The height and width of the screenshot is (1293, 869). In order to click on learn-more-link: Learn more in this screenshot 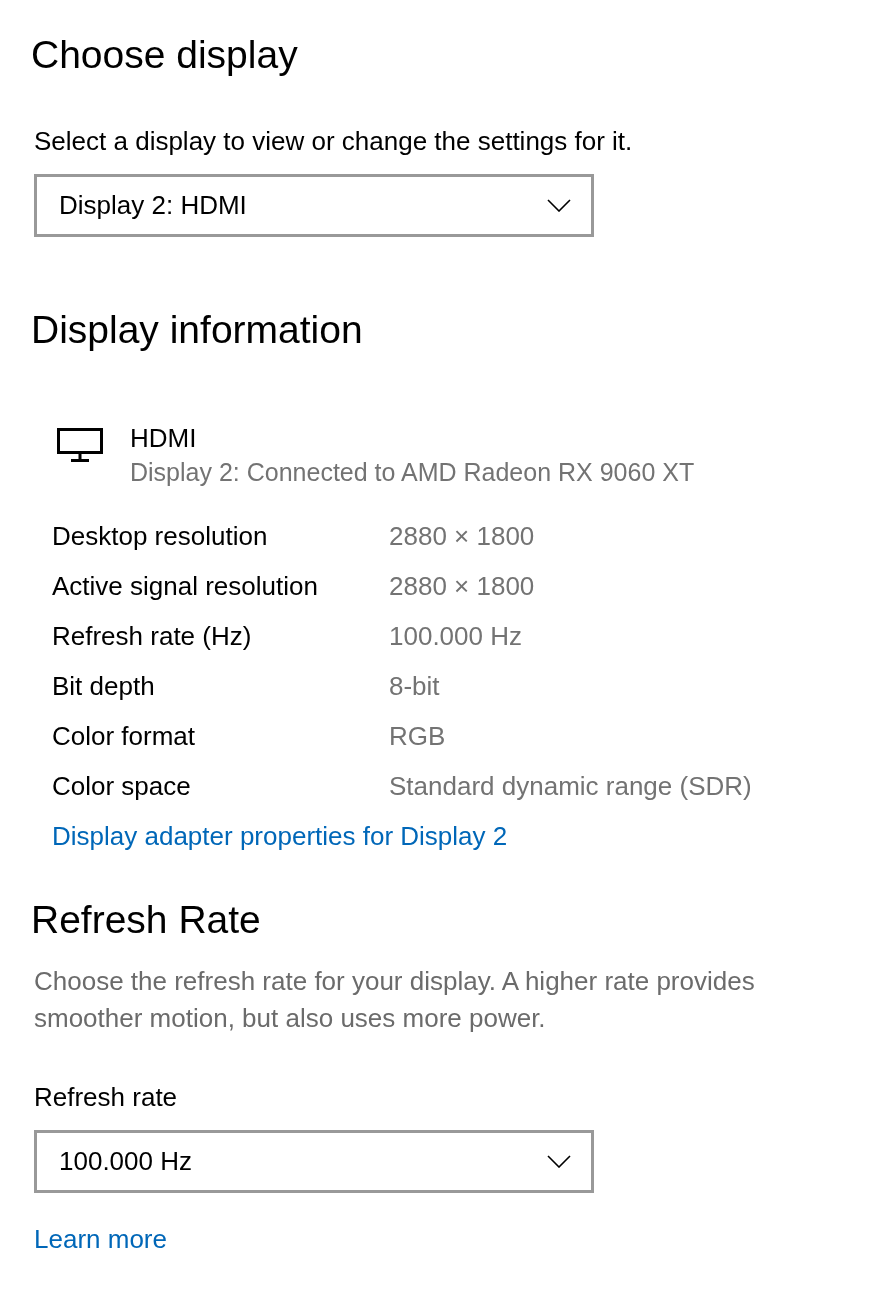, I will do `click(100, 1239)`.